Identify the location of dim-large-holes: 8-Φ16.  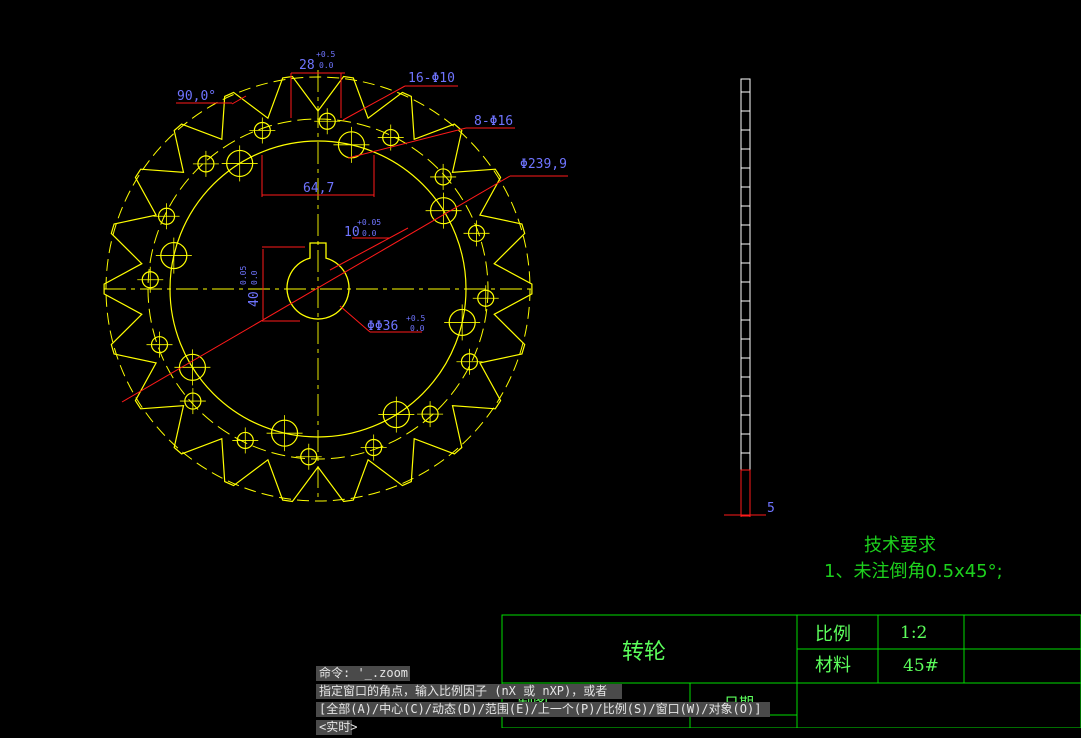
(493, 121).